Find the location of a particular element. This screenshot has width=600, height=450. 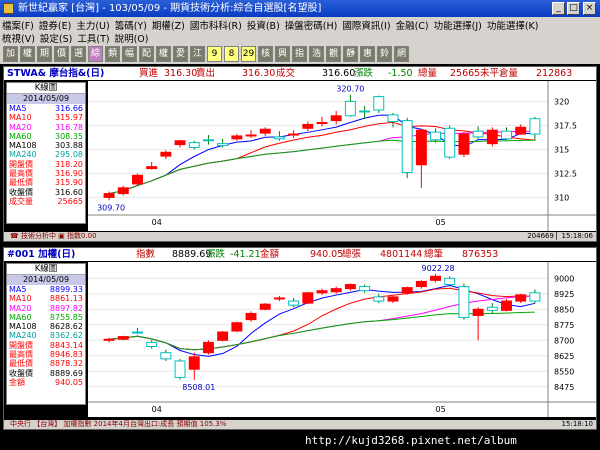

row1-item-8: 國際資訊(I) is located at coordinates (366, 25).